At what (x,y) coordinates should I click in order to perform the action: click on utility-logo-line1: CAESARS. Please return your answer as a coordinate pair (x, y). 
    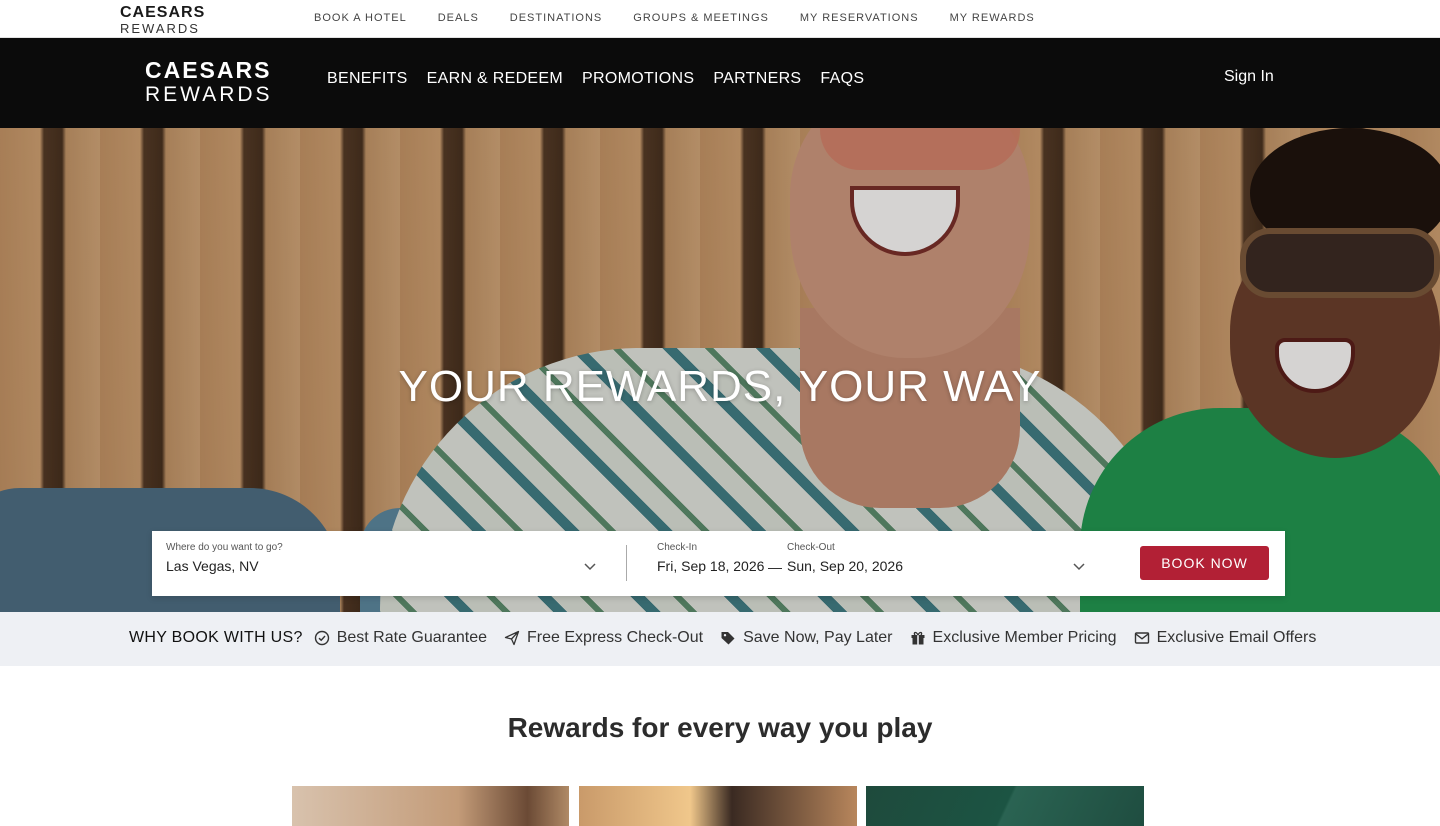
    Looking at the image, I should click on (163, 12).